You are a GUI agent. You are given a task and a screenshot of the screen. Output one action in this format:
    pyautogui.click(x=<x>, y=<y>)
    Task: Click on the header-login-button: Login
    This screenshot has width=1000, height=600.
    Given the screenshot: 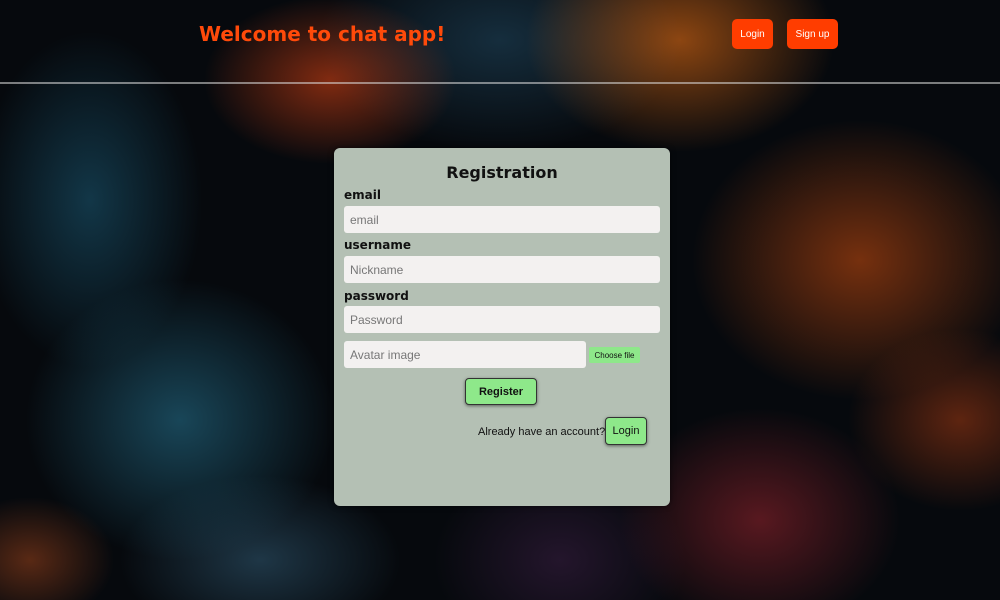 What is the action you would take?
    pyautogui.click(x=752, y=34)
    